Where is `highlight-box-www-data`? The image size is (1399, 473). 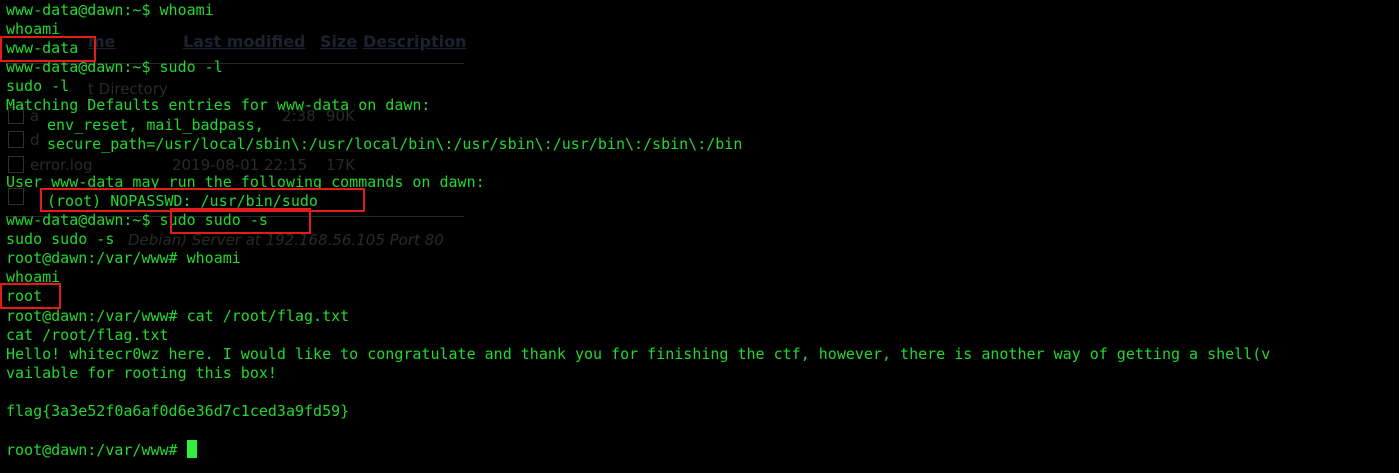 highlight-box-www-data is located at coordinates (48, 49).